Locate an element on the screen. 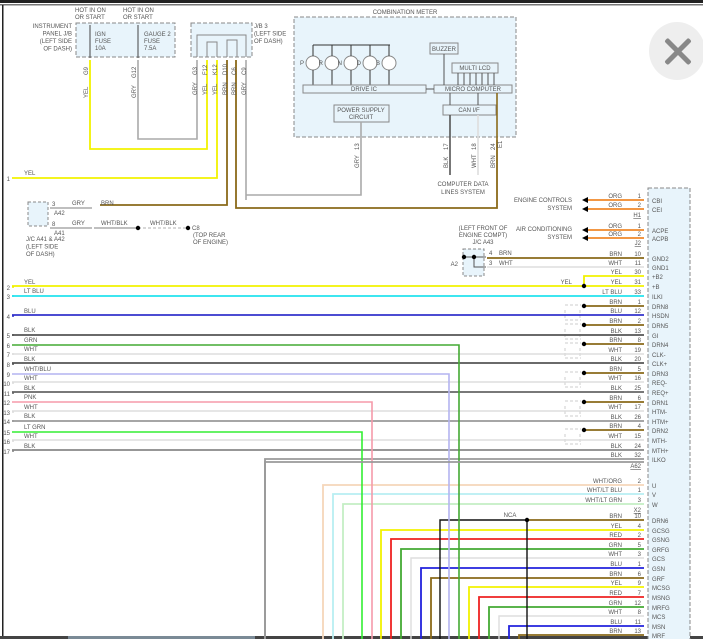 The width and height of the screenshot is (703, 639). pin-number: 26 is located at coordinates (637, 418).